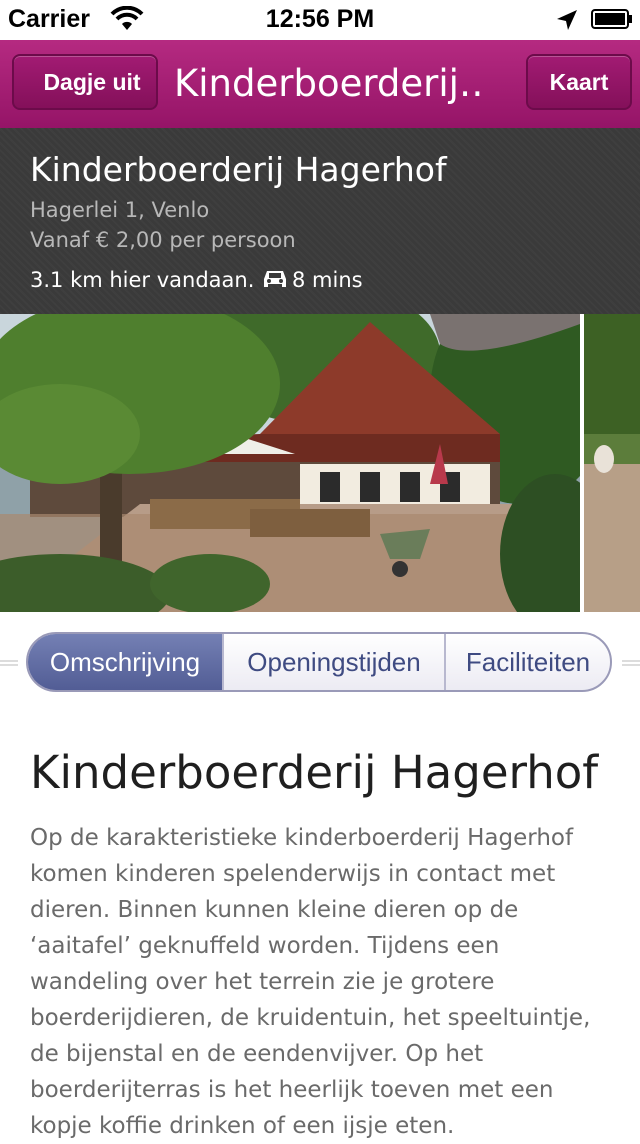 Image resolution: width=640 pixels, height=1144 pixels. Describe the element at coordinates (120, 210) in the screenshot. I see `location-address: Hagerlei 1, Venlo` at that location.